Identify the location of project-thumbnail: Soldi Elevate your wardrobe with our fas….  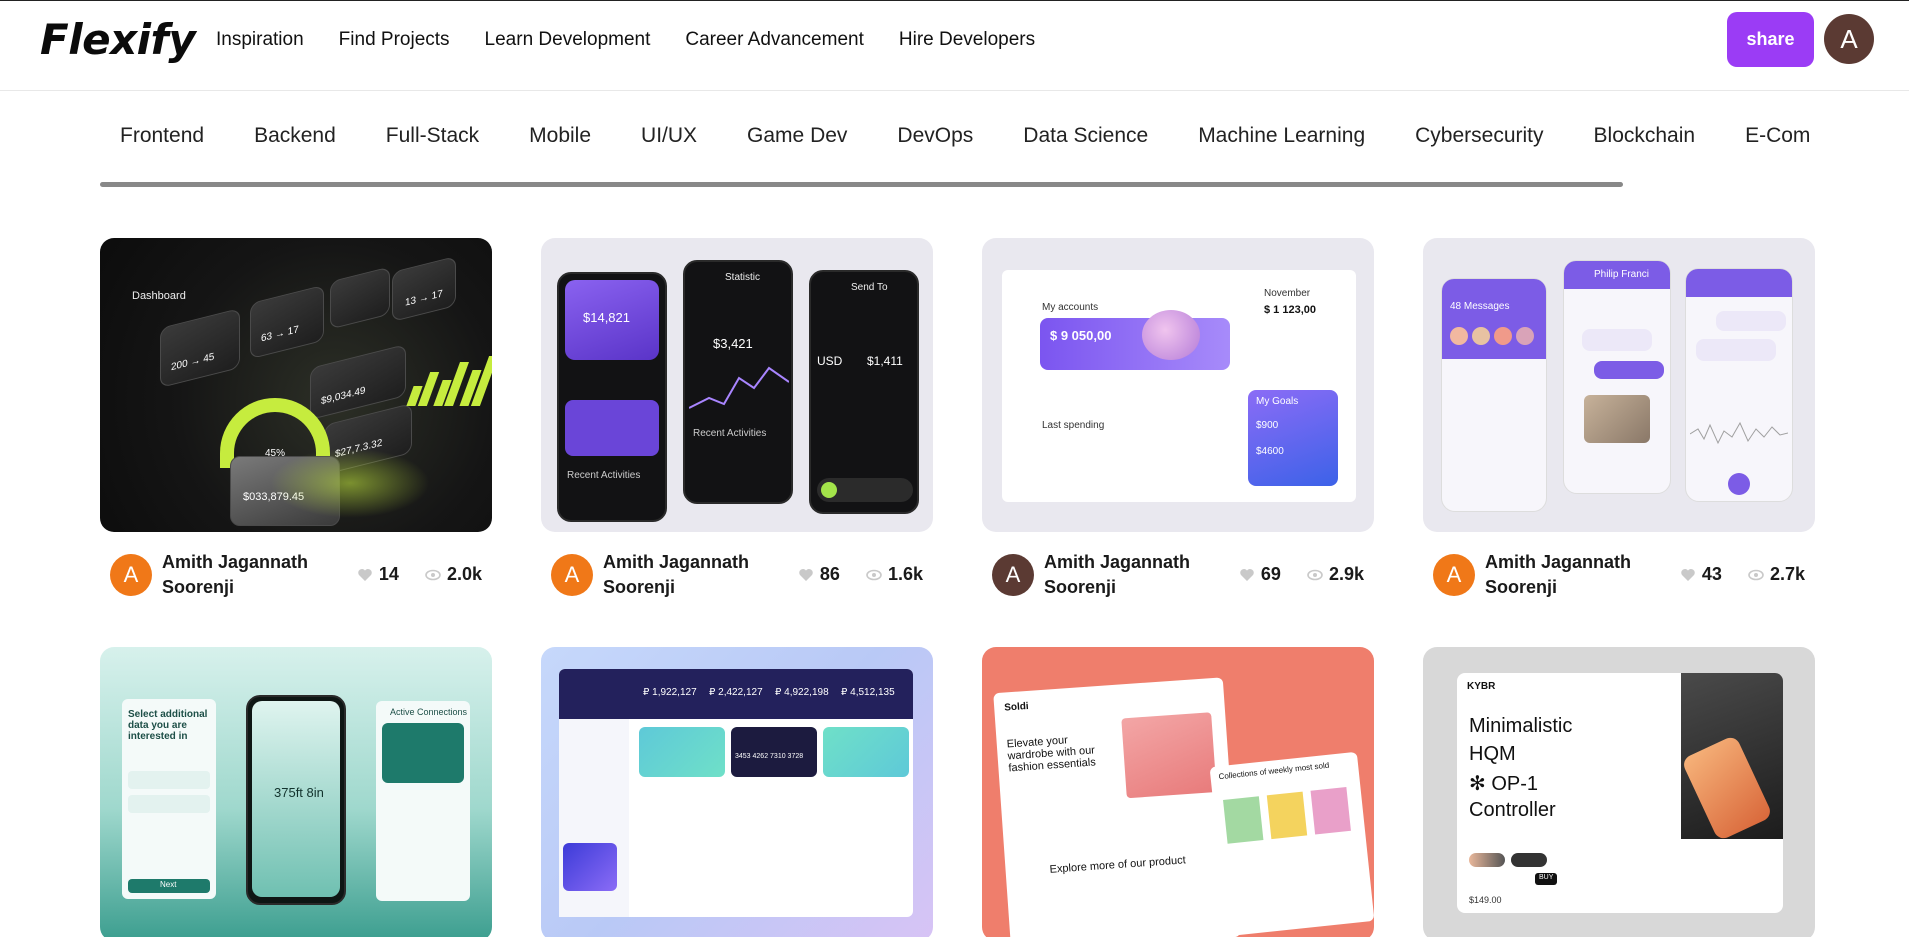
(1178, 792).